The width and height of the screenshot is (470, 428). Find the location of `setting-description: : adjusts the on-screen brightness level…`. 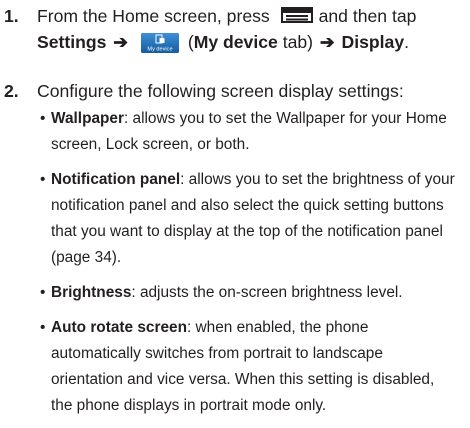

setting-description: : adjusts the on-screen brightness level… is located at coordinates (267, 292).